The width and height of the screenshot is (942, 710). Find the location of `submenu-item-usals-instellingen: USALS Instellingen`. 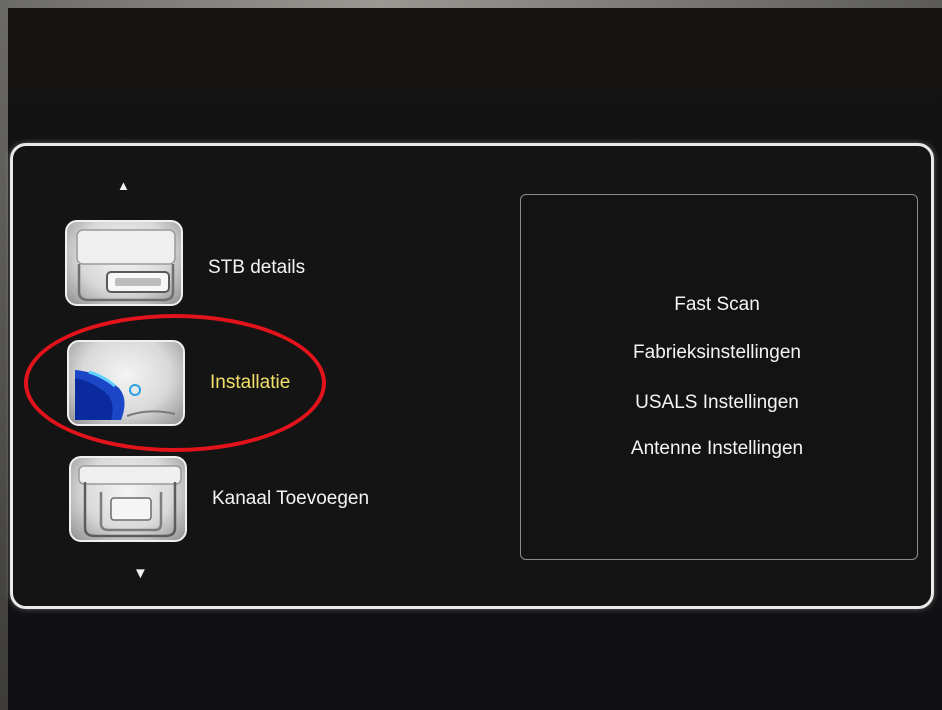

submenu-item-usals-instellingen: USALS Instellingen is located at coordinates (717, 403).